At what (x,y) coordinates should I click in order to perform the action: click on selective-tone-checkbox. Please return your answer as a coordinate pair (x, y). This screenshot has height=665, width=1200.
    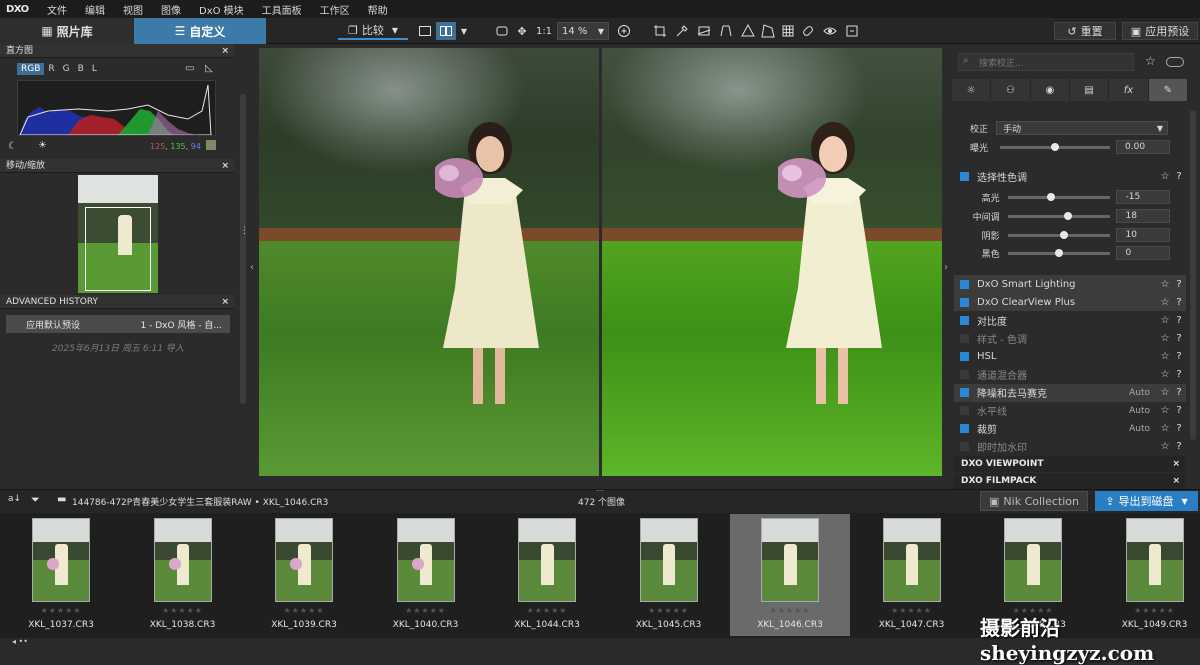
    Looking at the image, I should click on (964, 176).